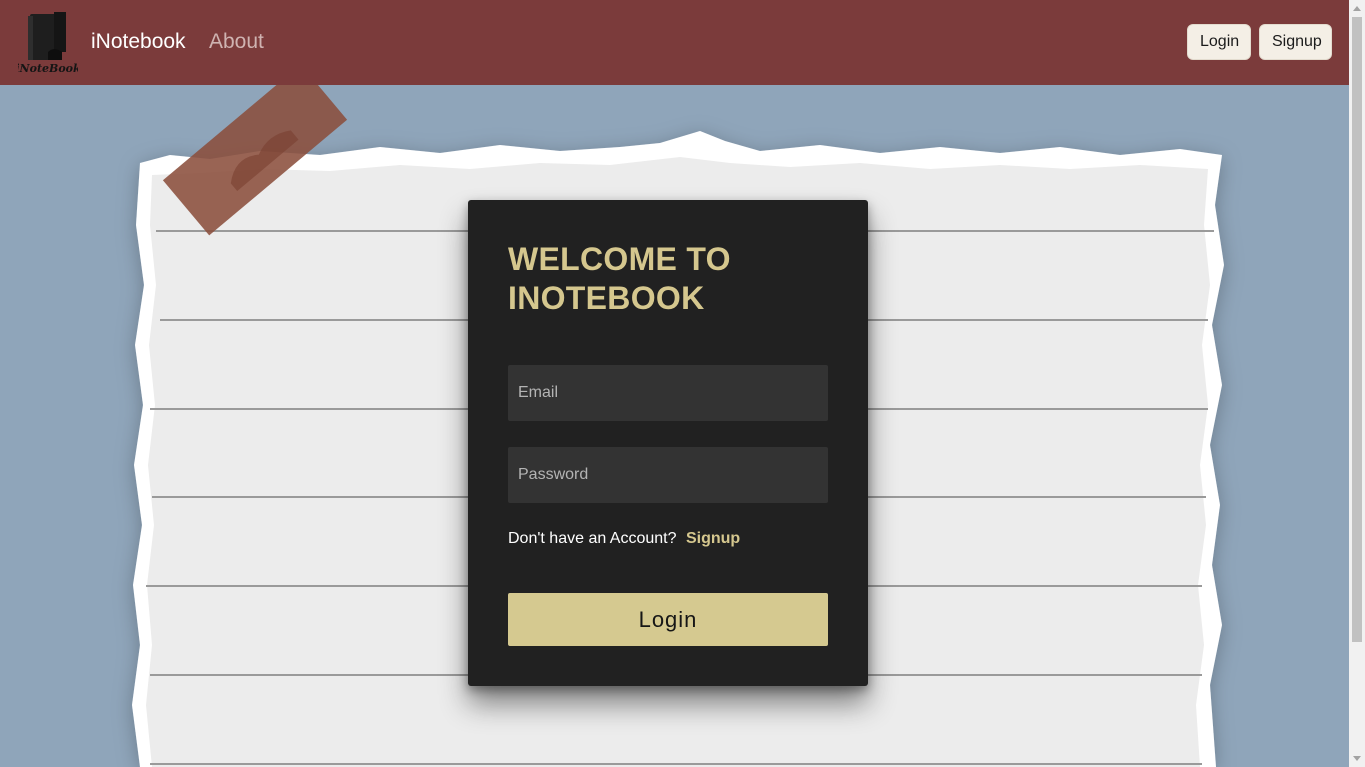  What do you see at coordinates (592, 538) in the screenshot?
I see `account-prompt-text: Don't have an Account?` at bounding box center [592, 538].